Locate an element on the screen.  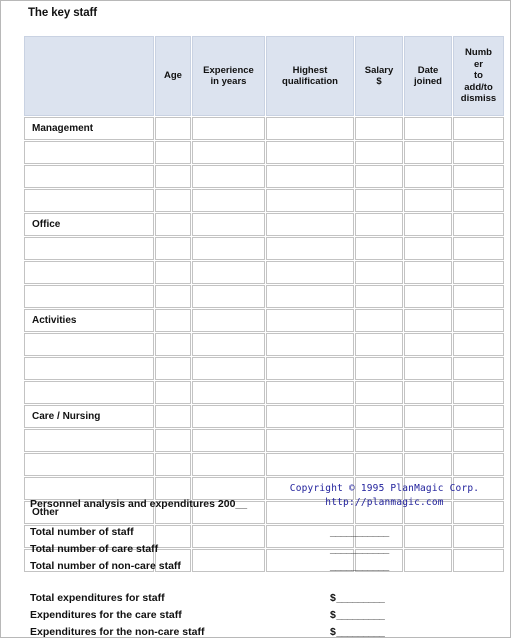
expenditure-1-blank-field: $_________ is located at coordinates (357, 615).